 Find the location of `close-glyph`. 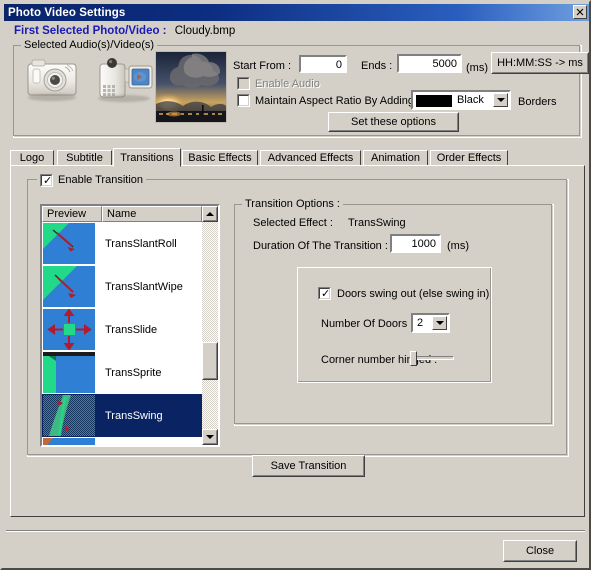

close-glyph is located at coordinates (580, 12).